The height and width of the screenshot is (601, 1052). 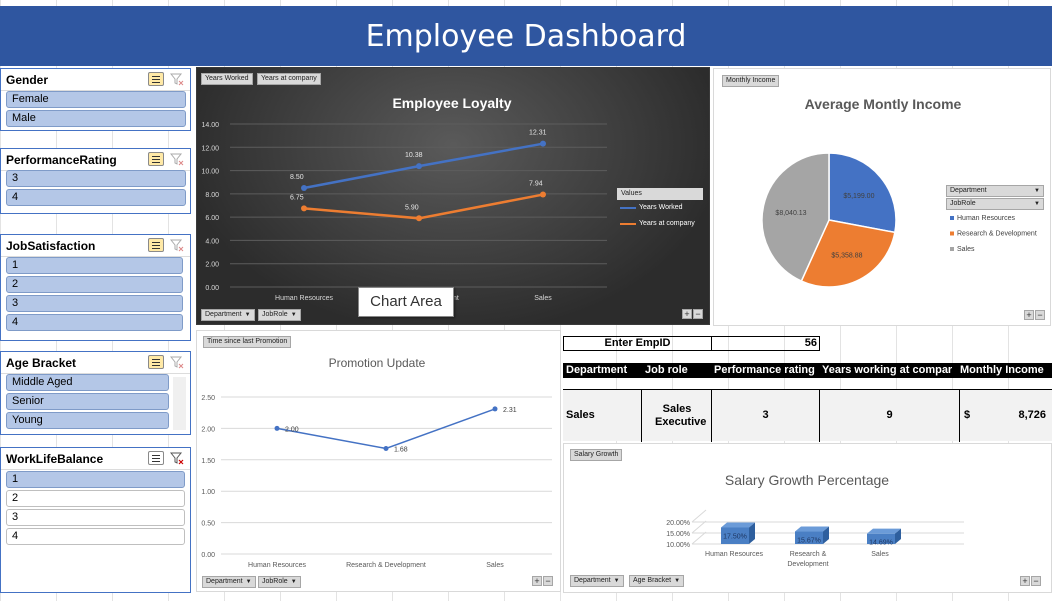 What do you see at coordinates (1032, 415) in the screenshot?
I see `cell-monthly-income: 8,726` at bounding box center [1032, 415].